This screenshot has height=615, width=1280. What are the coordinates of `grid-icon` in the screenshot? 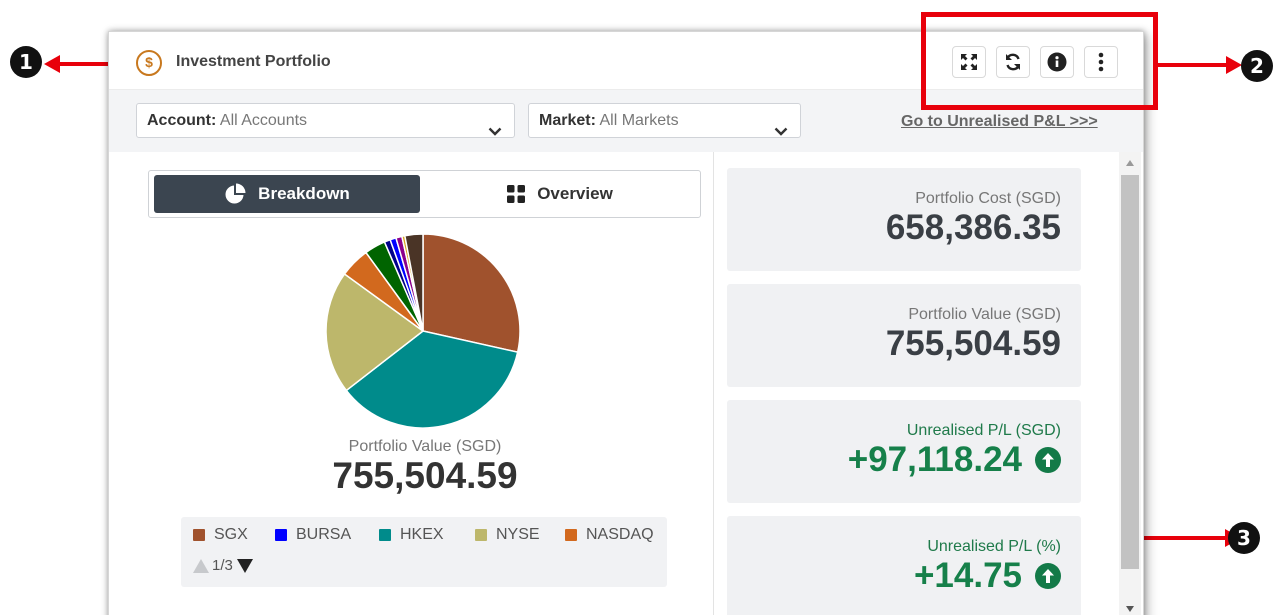 It's located at (516, 194).